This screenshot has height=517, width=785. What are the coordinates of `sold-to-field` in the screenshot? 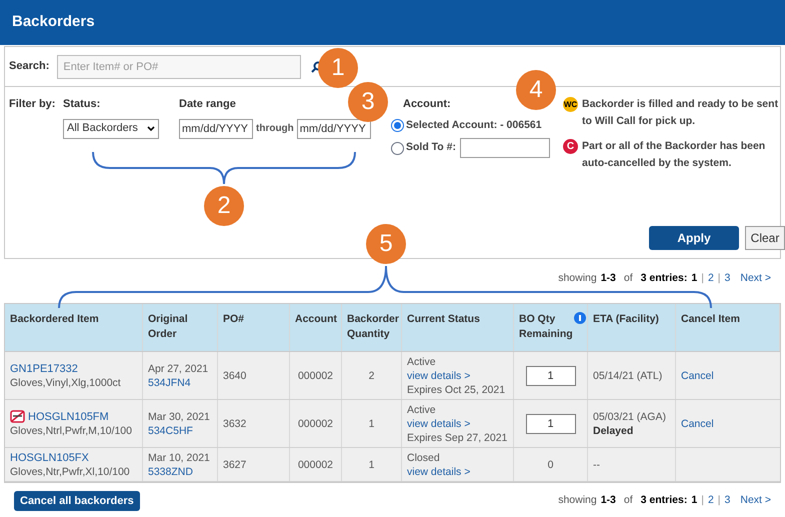 It's located at (505, 148).